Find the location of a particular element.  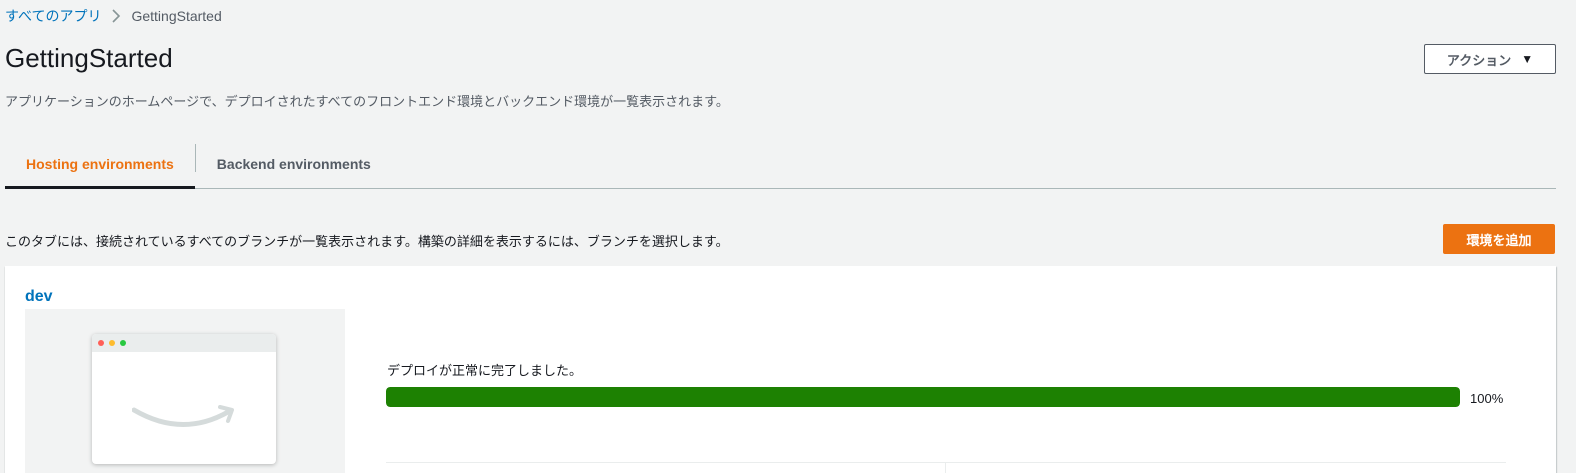

deploy-progress-fill is located at coordinates (923, 397).